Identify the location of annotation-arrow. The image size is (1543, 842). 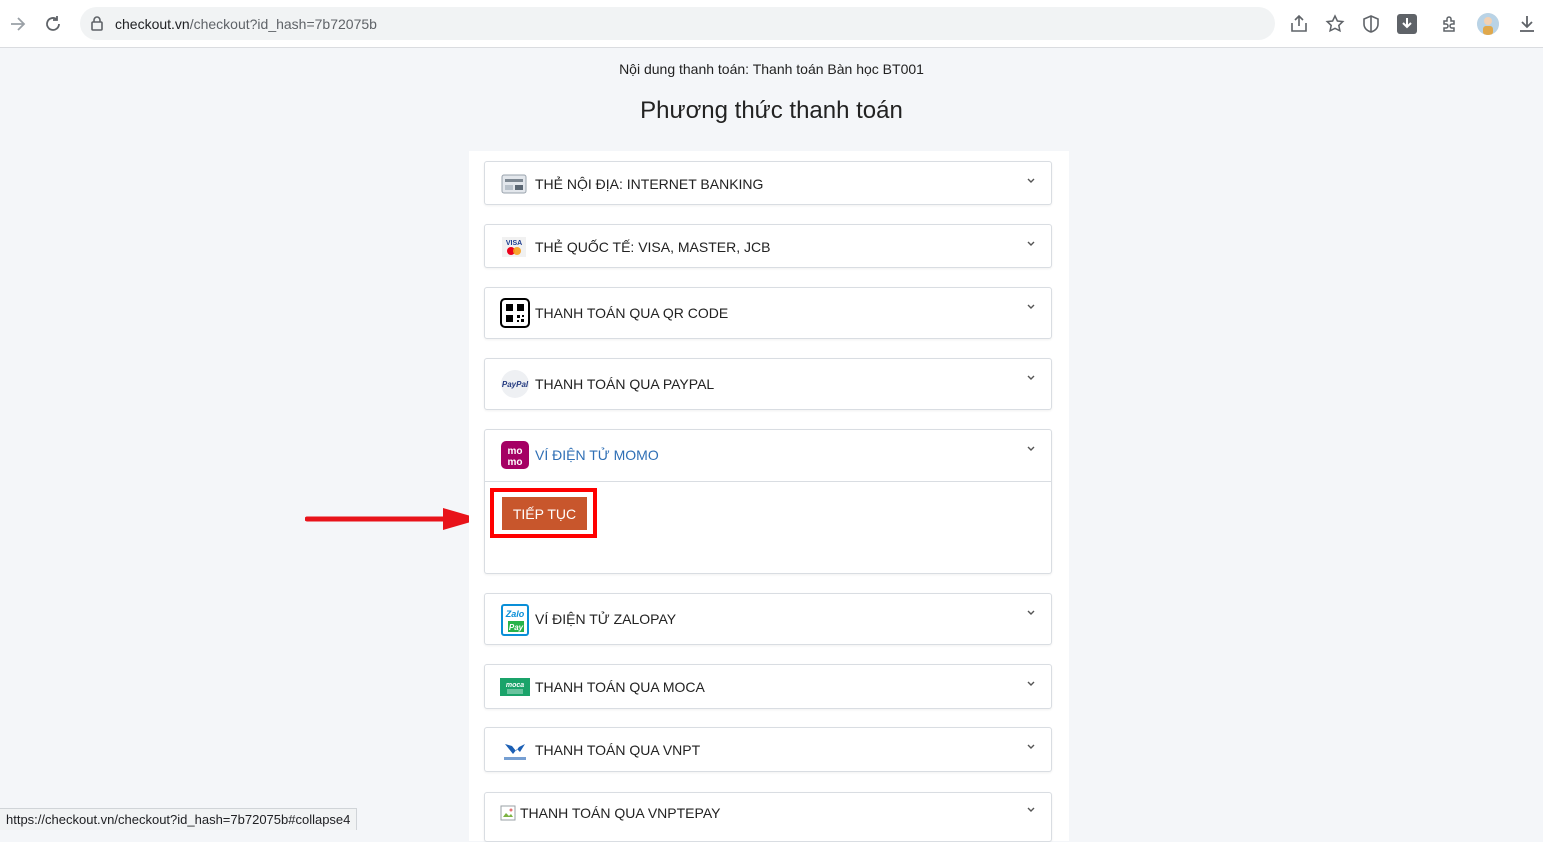
(393, 519).